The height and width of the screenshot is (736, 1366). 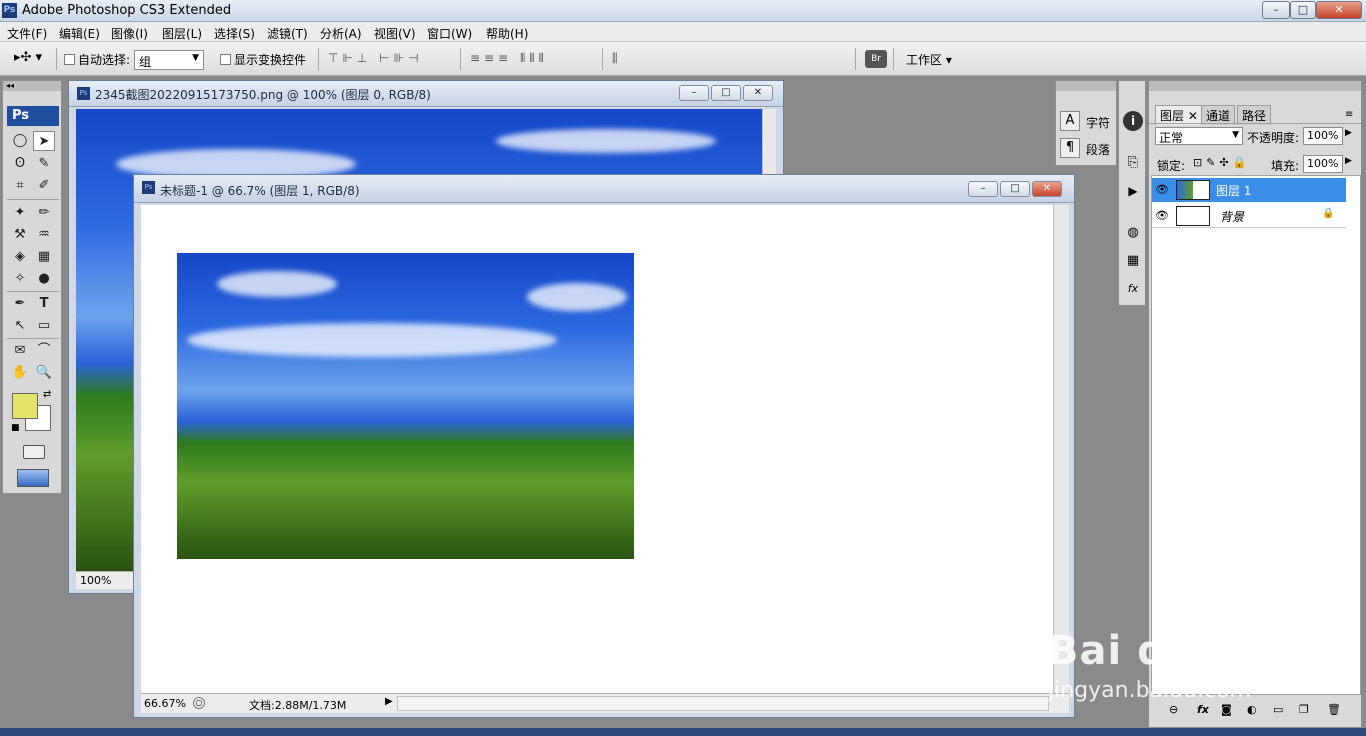 What do you see at coordinates (1339, 10) in the screenshot?
I see `close-button: ✕` at bounding box center [1339, 10].